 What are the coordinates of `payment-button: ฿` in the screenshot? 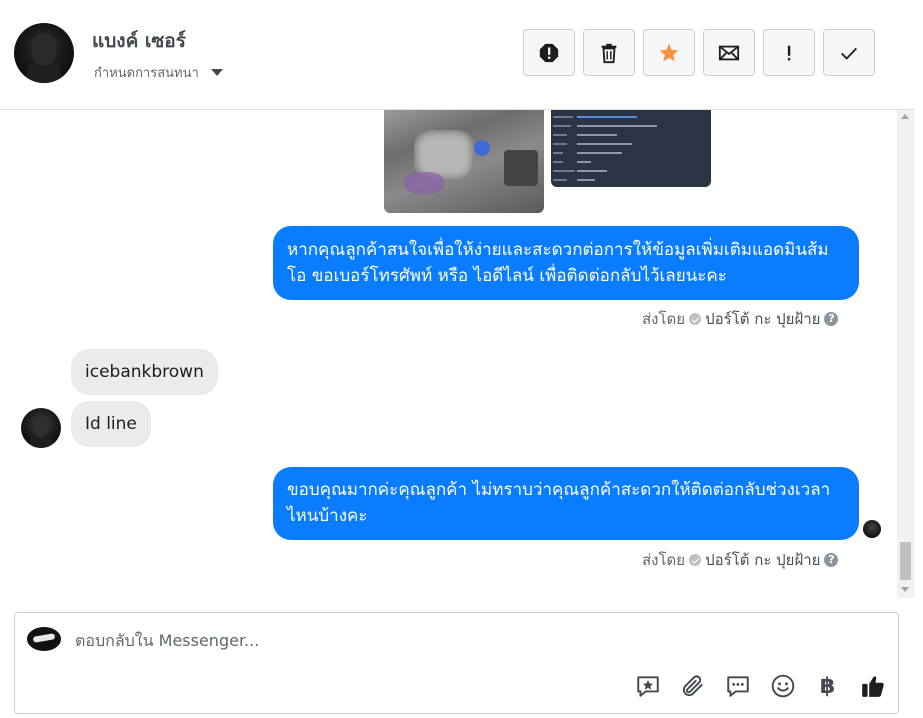 It's located at (827, 686).